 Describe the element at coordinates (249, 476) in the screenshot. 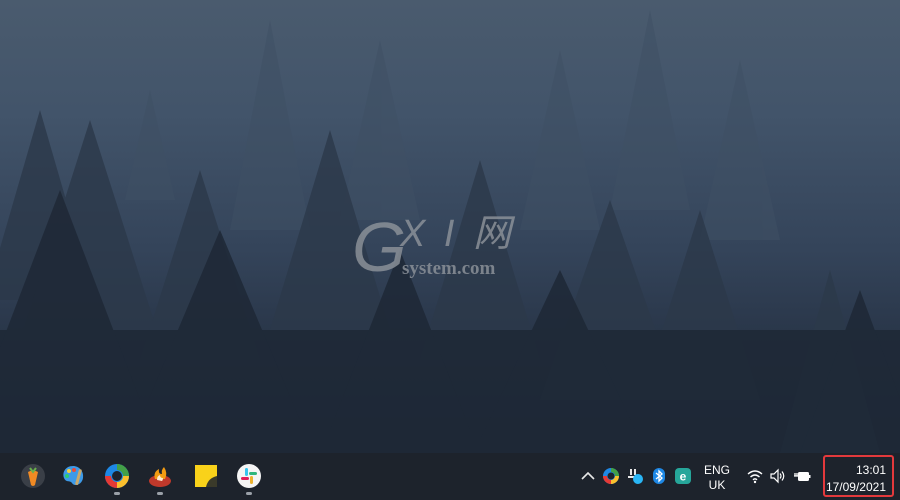

I see `slack-icon` at that location.